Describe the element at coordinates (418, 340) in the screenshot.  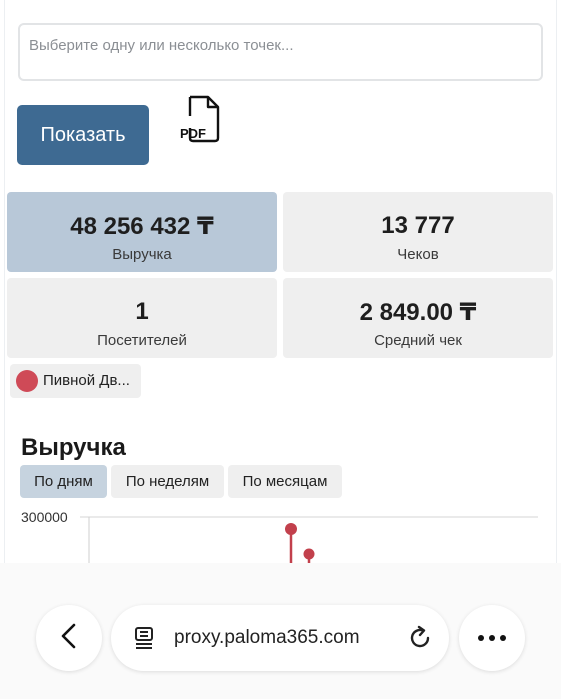
I see `stat-label: Средний чек` at that location.